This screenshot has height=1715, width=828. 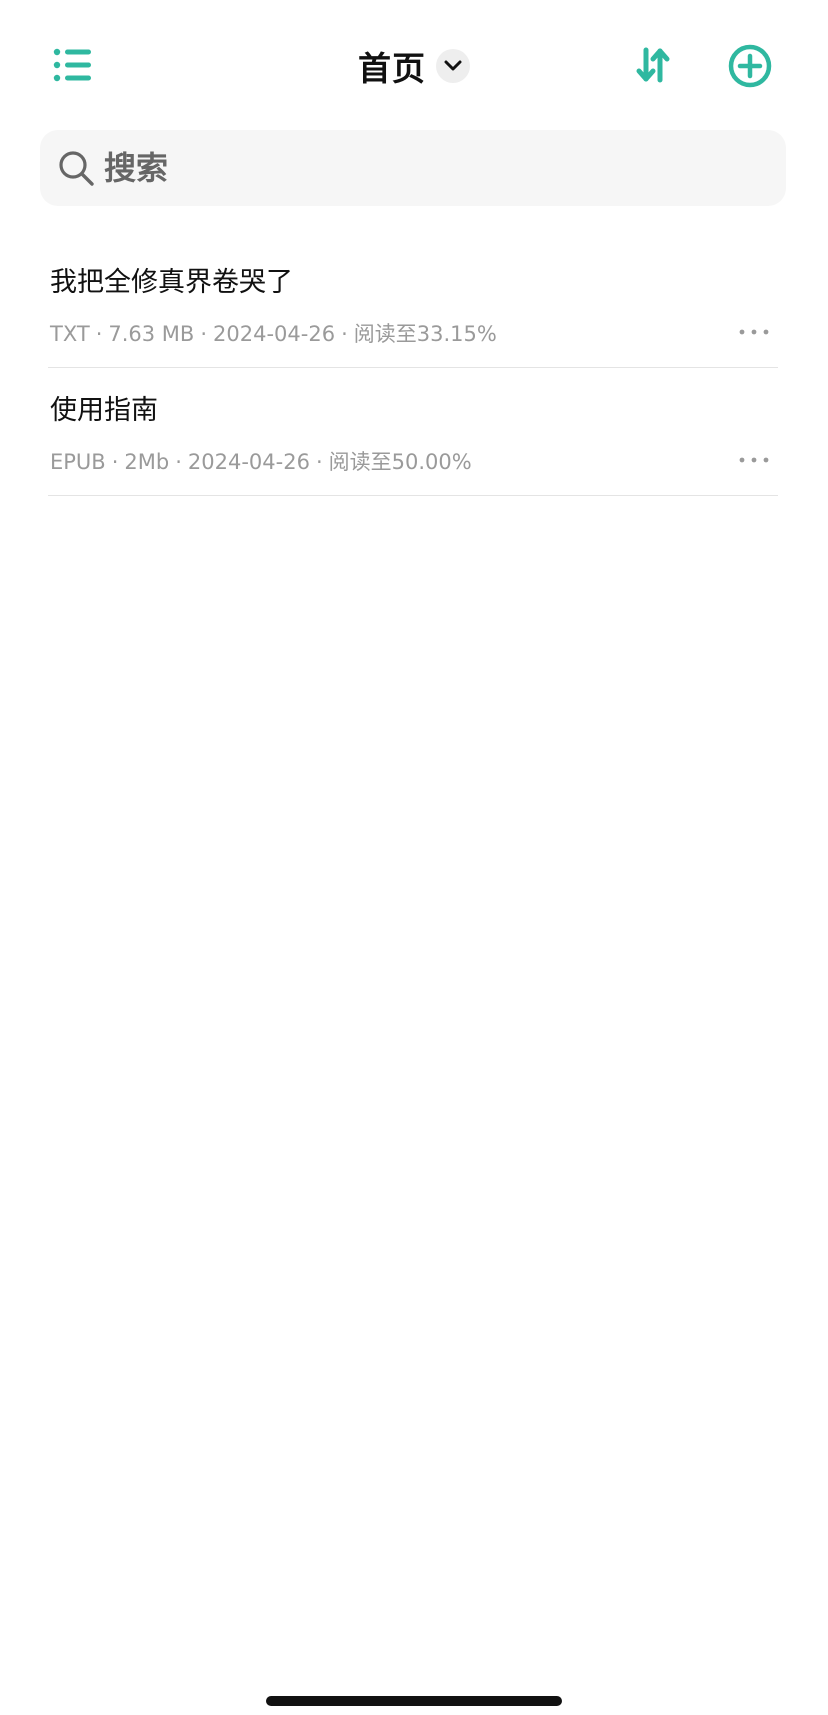 What do you see at coordinates (104, 410) in the screenshot?
I see `book-title: 使用指南` at bounding box center [104, 410].